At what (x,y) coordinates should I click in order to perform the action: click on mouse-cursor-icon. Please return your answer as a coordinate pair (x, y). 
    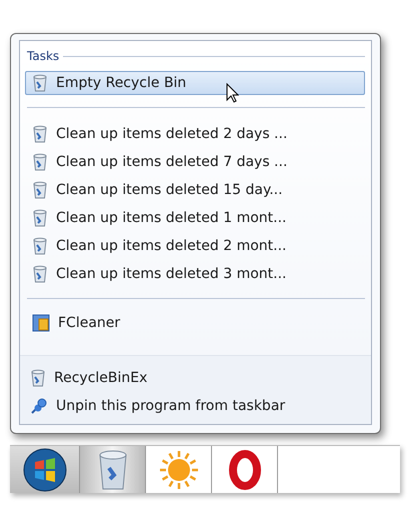
    Looking at the image, I should click on (232, 93).